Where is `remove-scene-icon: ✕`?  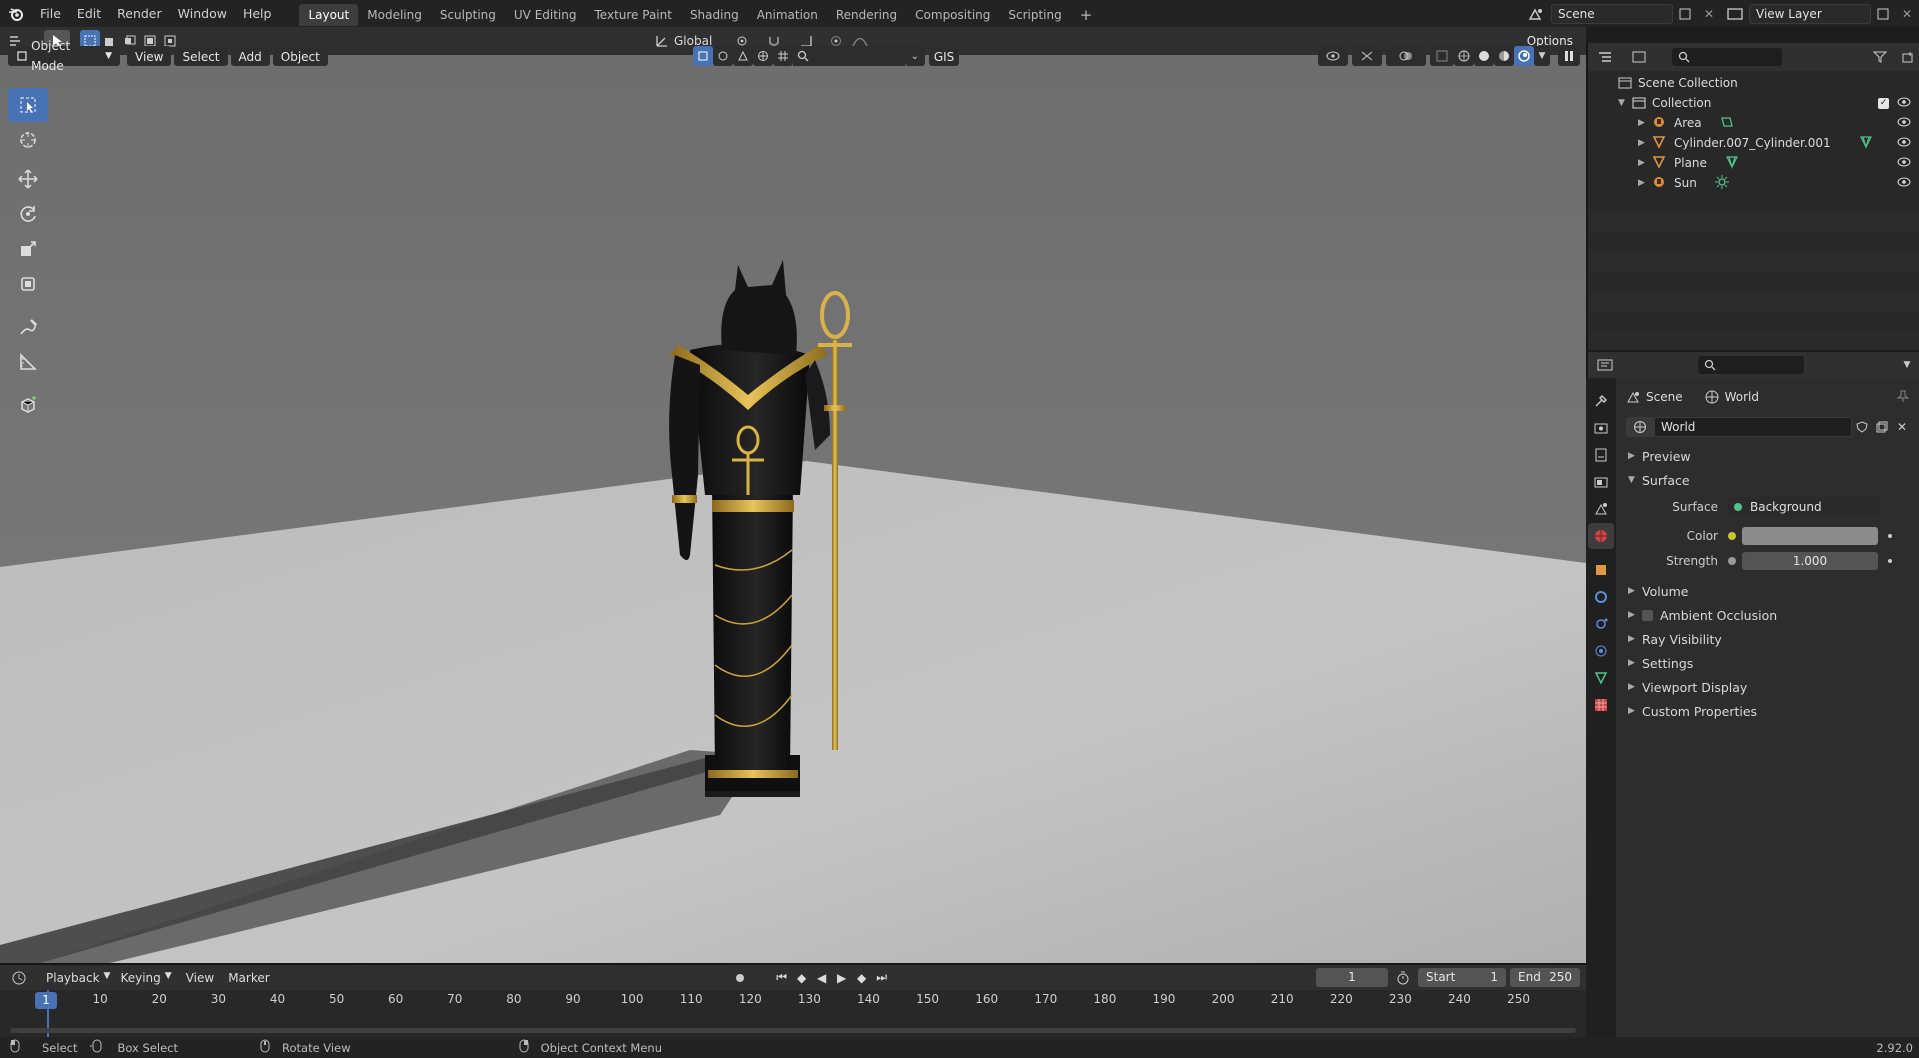
remove-scene-icon: ✕ is located at coordinates (1709, 14).